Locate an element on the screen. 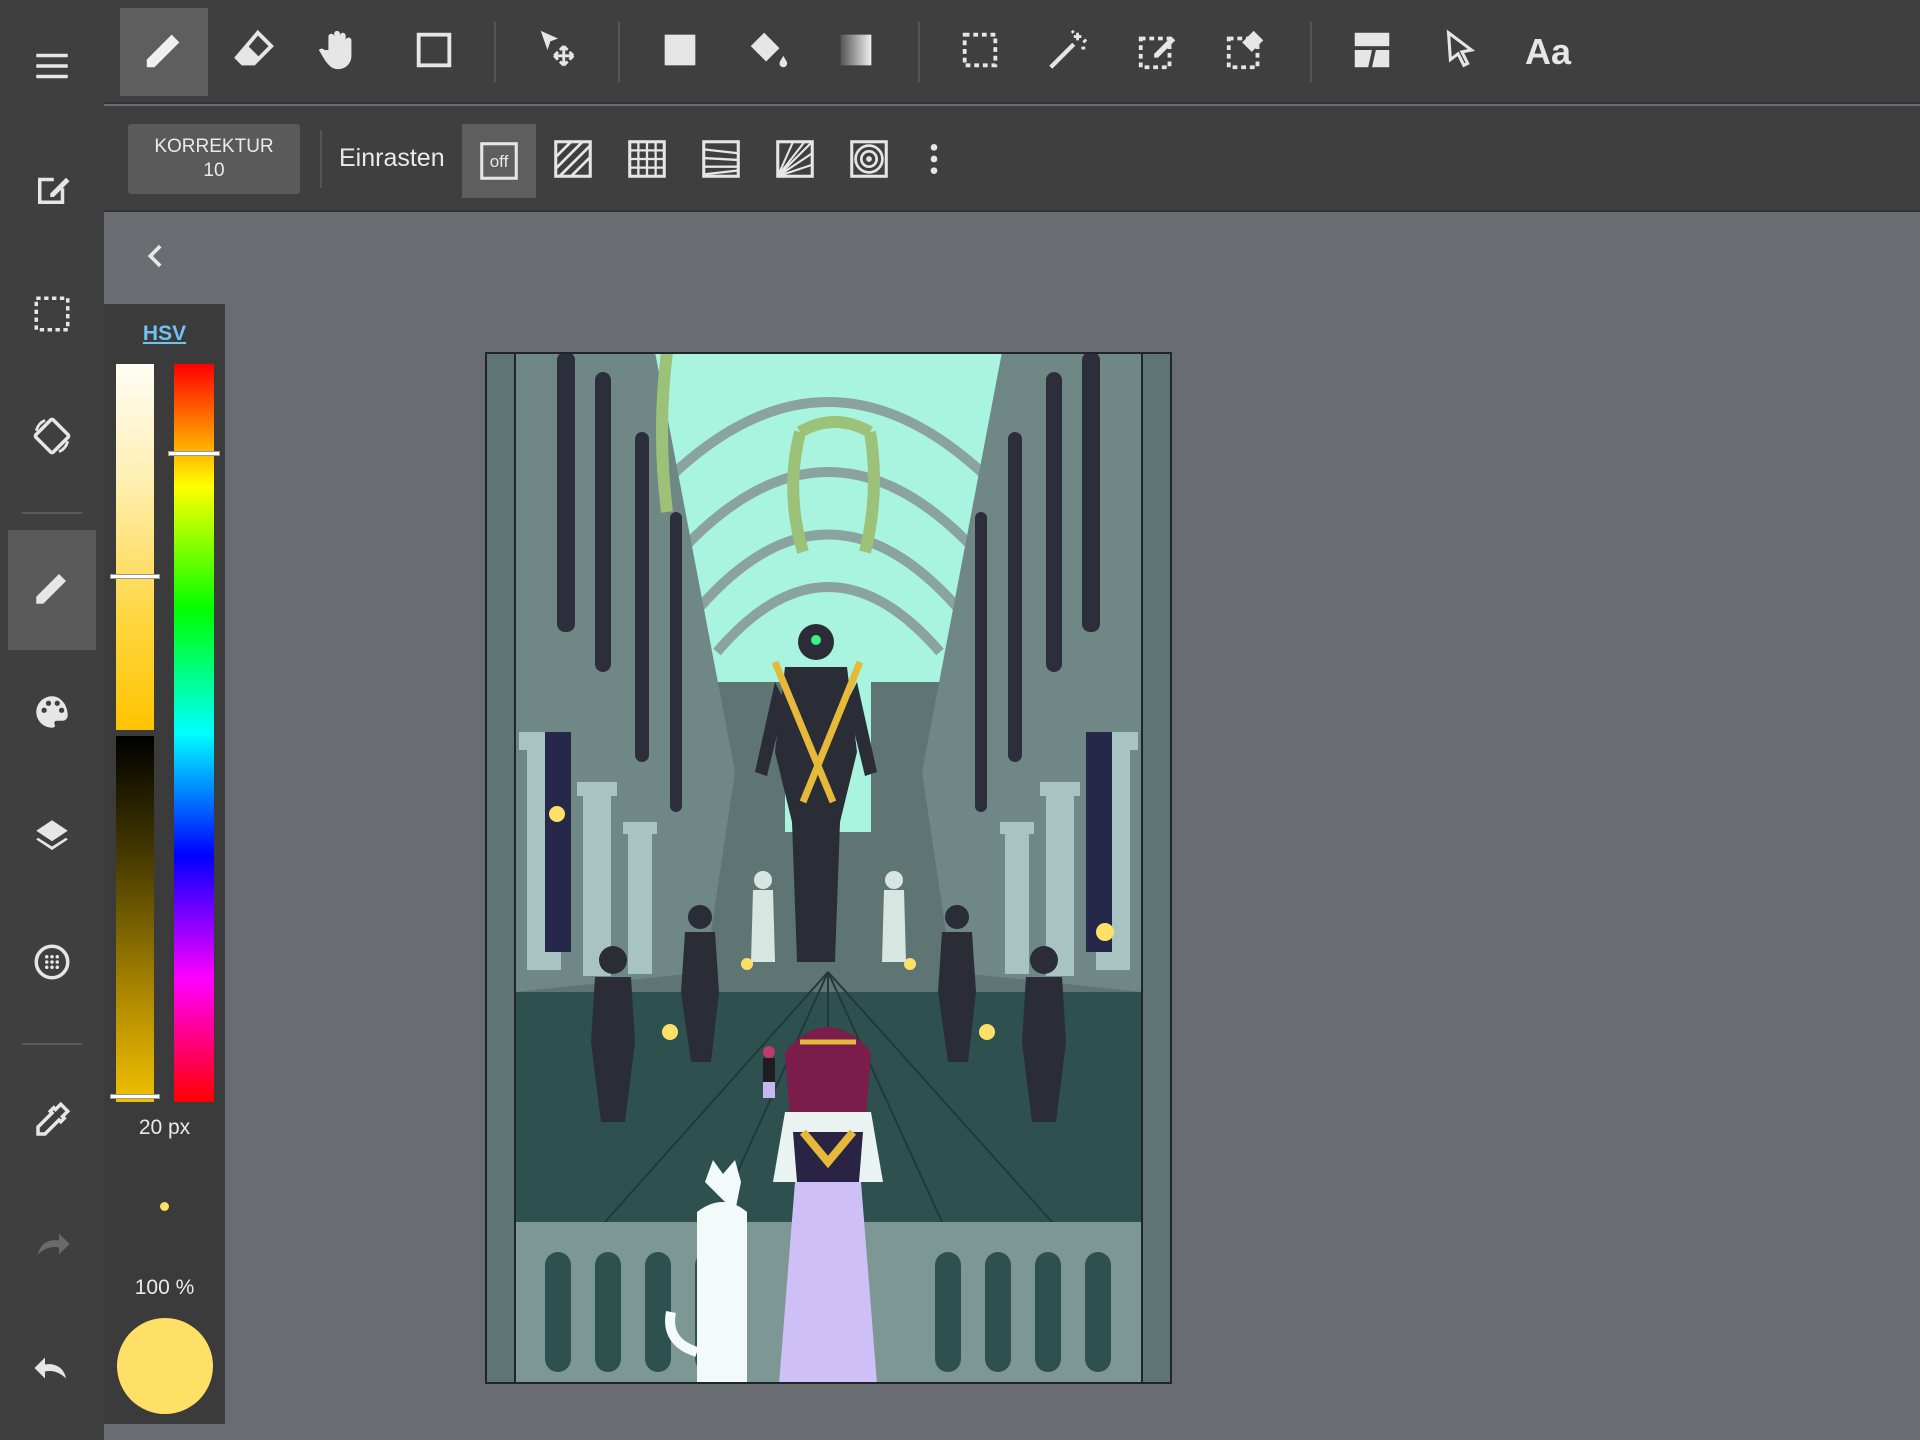 The image size is (1920, 1440). snap-label: Einrasten is located at coordinates (392, 158).